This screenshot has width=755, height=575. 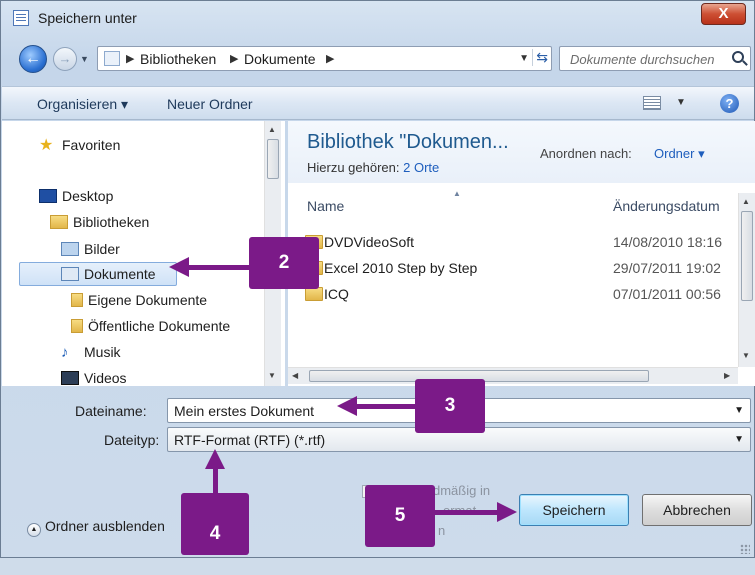 What do you see at coordinates (745, 549) in the screenshot?
I see `resize-grip` at bounding box center [745, 549].